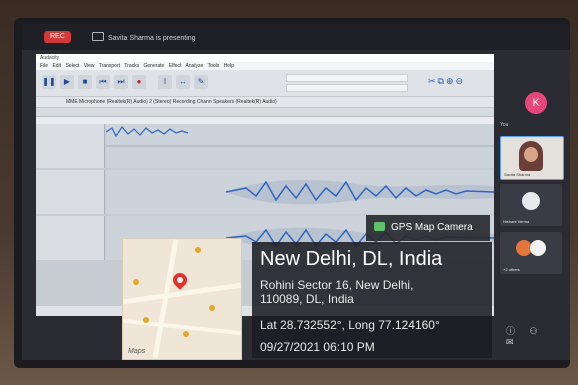  What do you see at coordinates (504, 125) in the screenshot?
I see `you-label: You` at bounding box center [504, 125].